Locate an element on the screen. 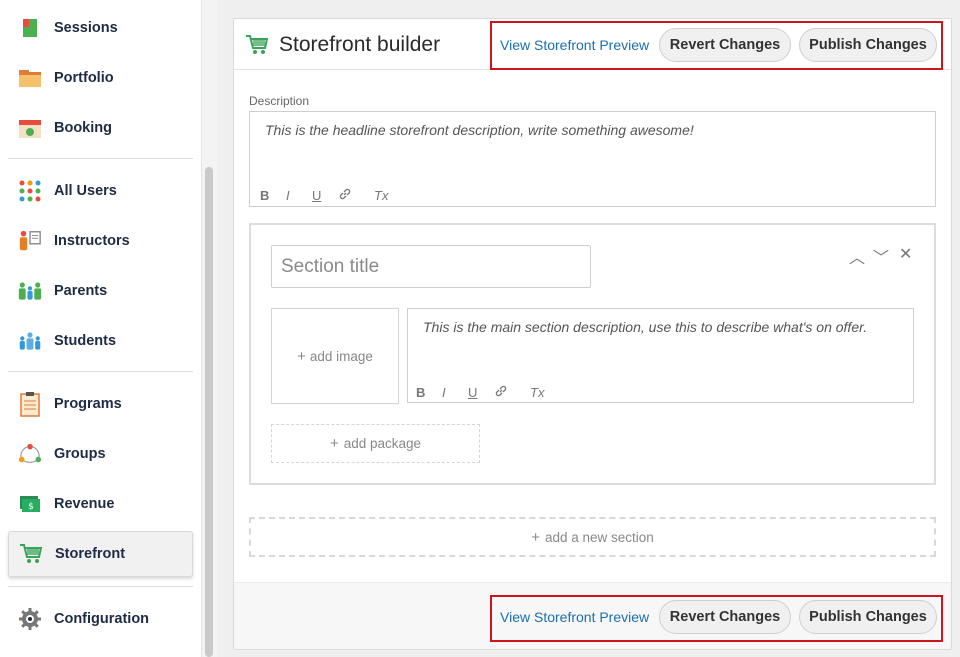 The height and width of the screenshot is (657, 960). sidebar-item-label: Groups is located at coordinates (80, 454).